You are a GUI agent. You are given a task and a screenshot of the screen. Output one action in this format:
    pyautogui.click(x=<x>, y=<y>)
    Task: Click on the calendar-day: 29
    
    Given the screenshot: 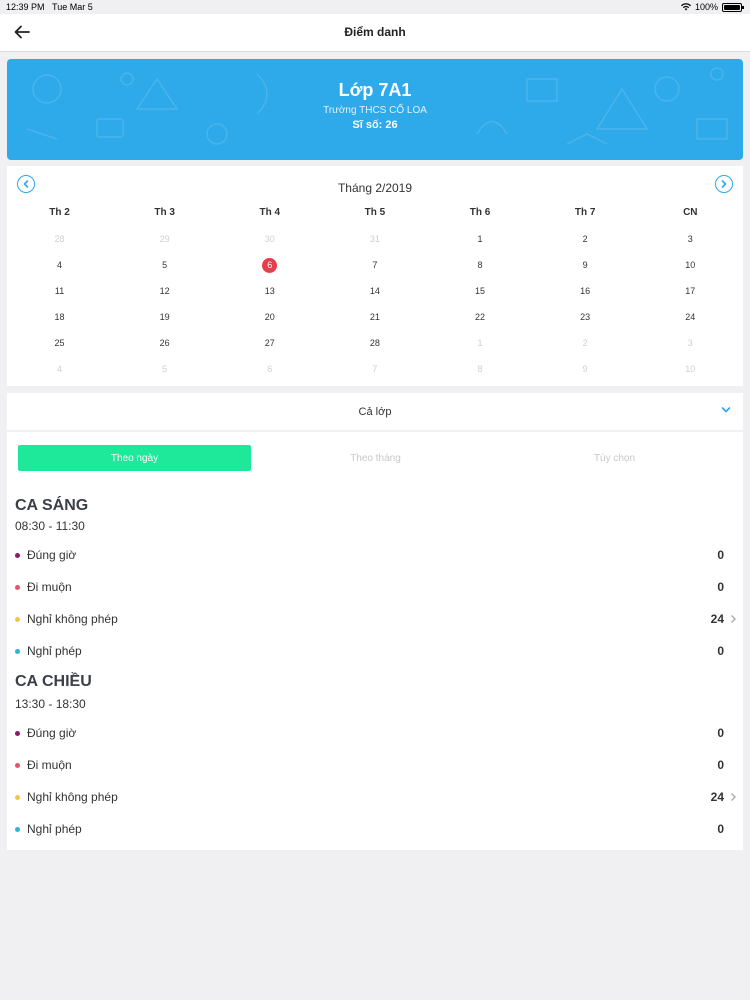 What is the action you would take?
    pyautogui.click(x=164, y=239)
    